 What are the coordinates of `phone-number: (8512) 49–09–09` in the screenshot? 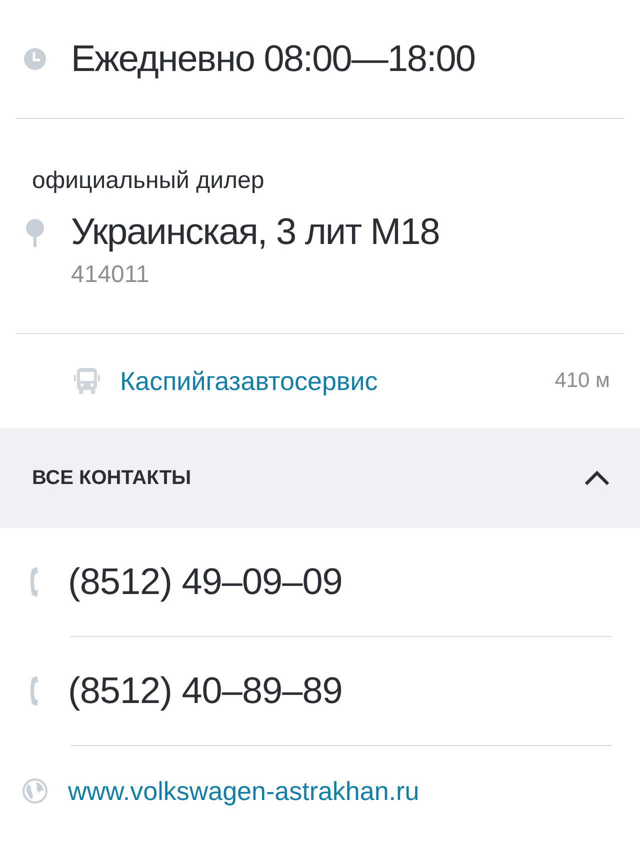 It's located at (205, 582).